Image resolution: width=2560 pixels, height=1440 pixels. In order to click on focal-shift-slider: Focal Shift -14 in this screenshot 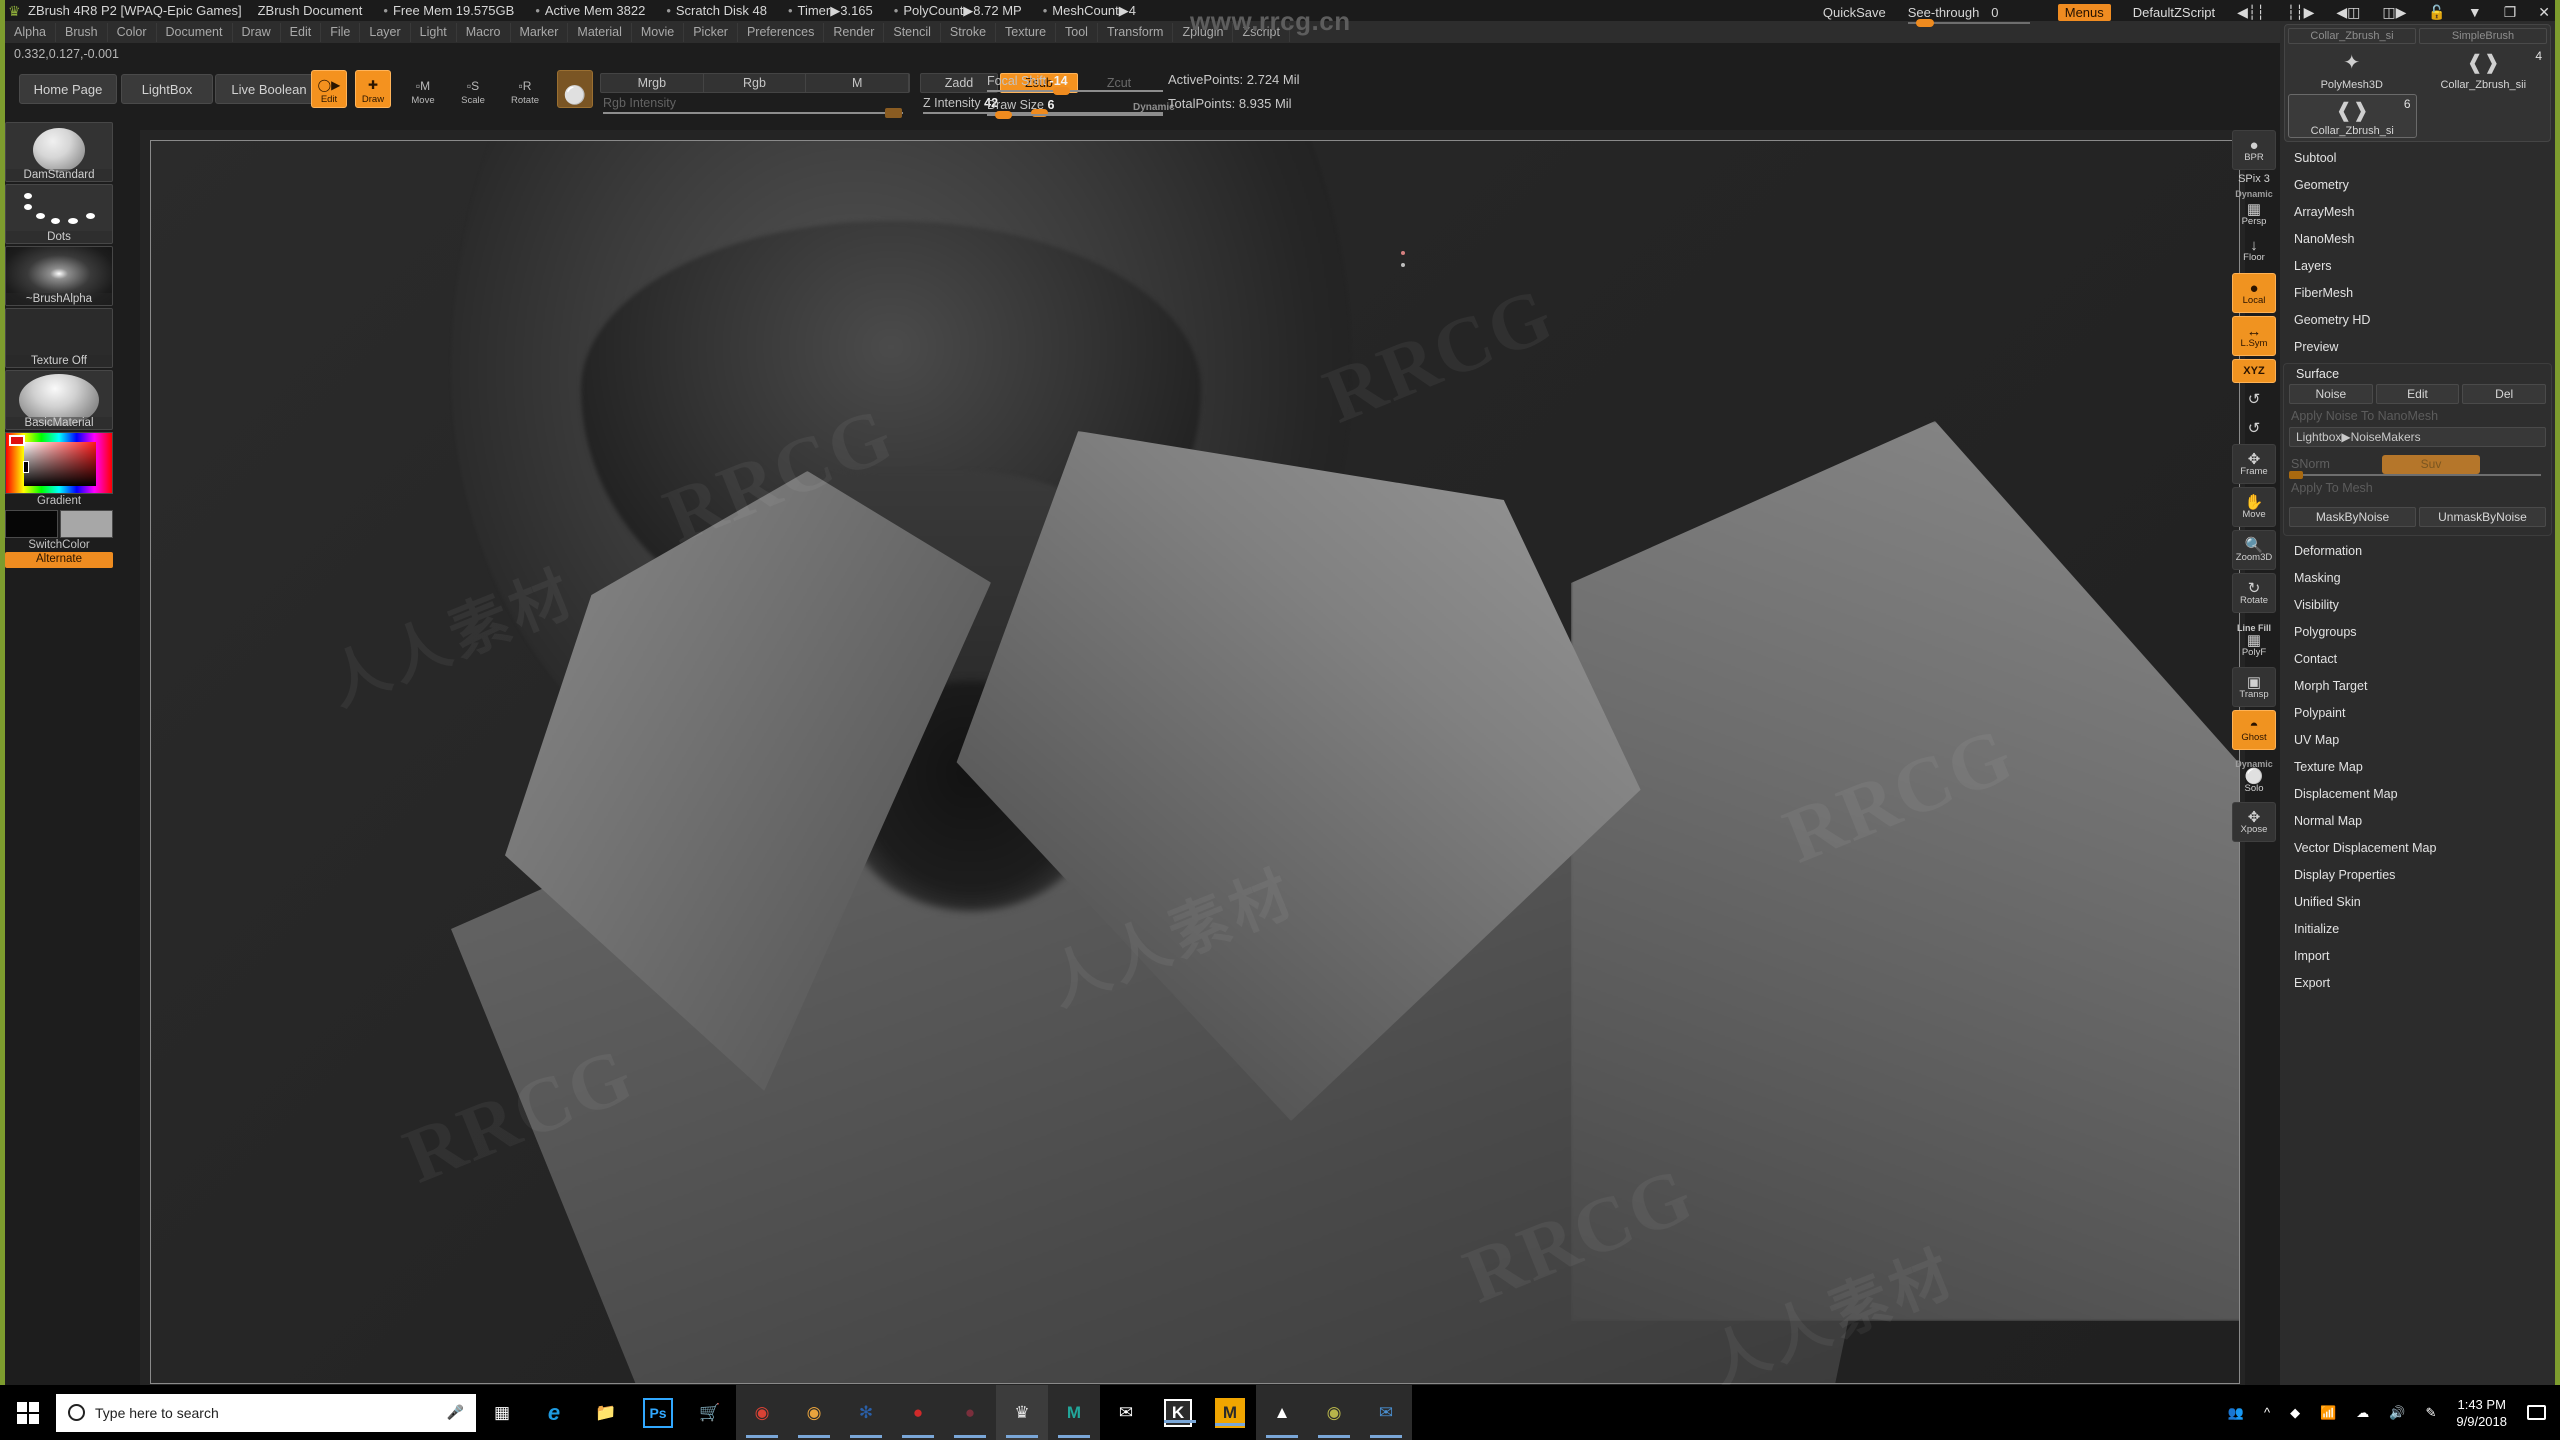, I will do `click(1075, 84)`.